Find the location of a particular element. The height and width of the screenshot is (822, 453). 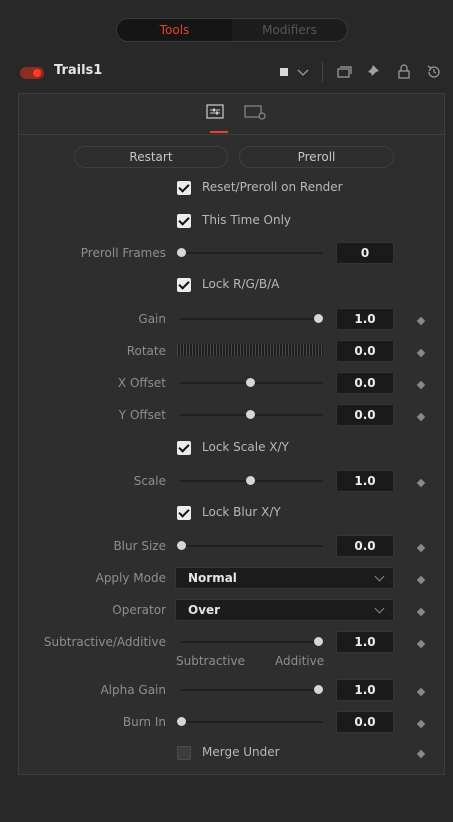

burn-in-label: Burn In is located at coordinates (144, 722).